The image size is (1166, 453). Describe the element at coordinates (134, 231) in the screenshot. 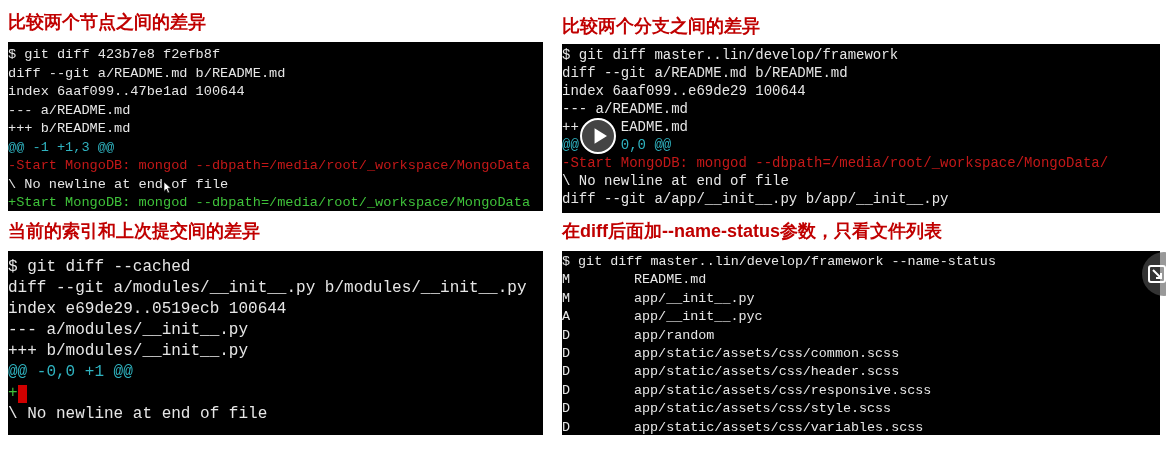

I see `section-title: 当前的索引和上次提交间的差异` at that location.